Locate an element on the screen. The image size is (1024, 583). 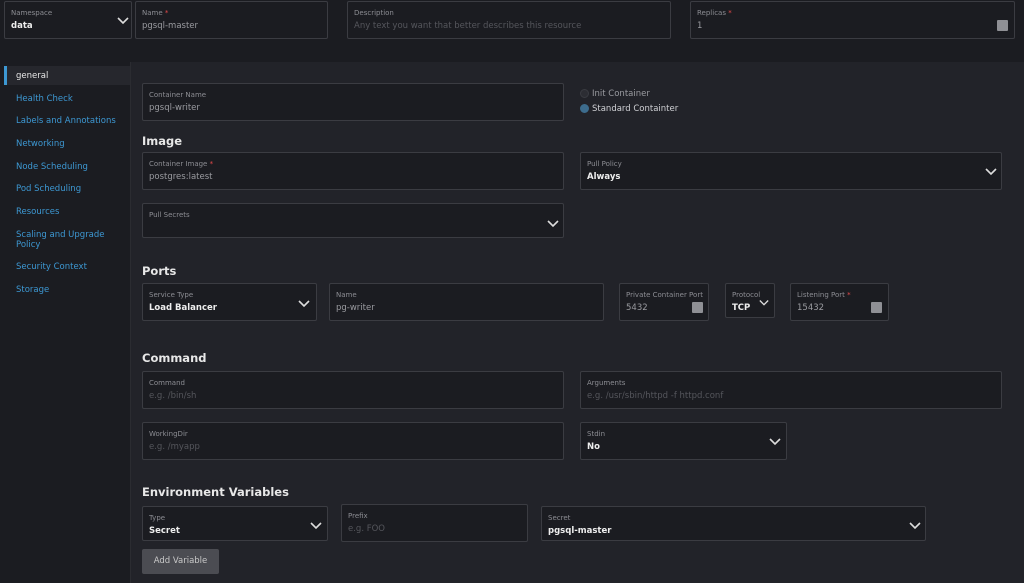
command-field: Command e.g. /bin/sh is located at coordinates (353, 390).